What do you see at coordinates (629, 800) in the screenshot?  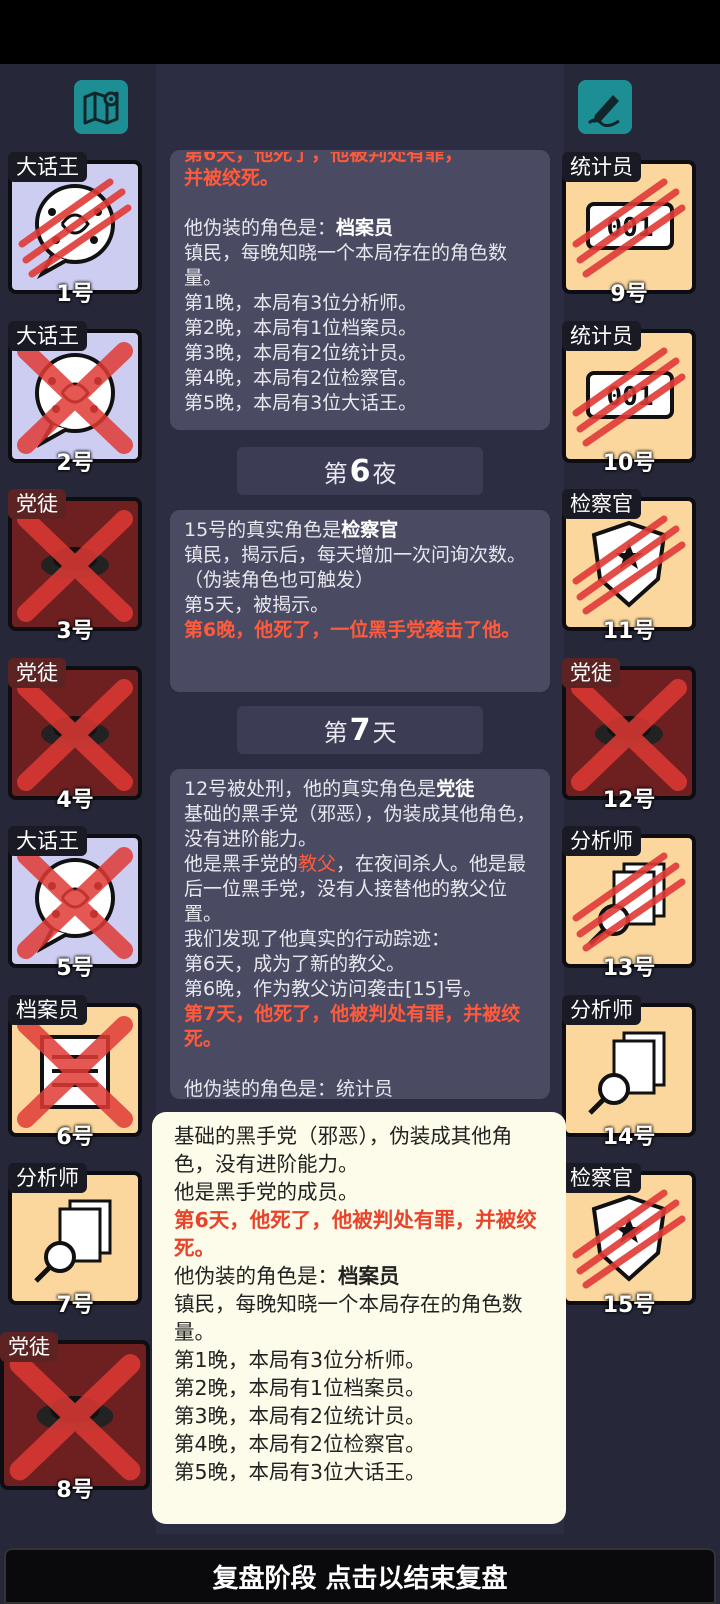 I see `player-number: 12号` at bounding box center [629, 800].